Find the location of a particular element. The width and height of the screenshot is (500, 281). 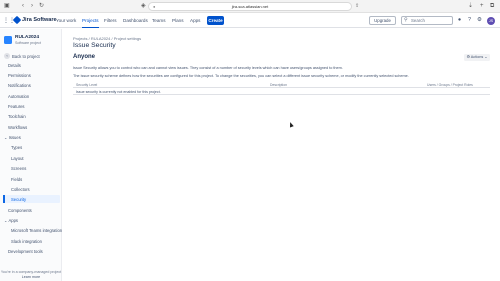

sidebar-active-indicator is located at coordinates (4, 199).